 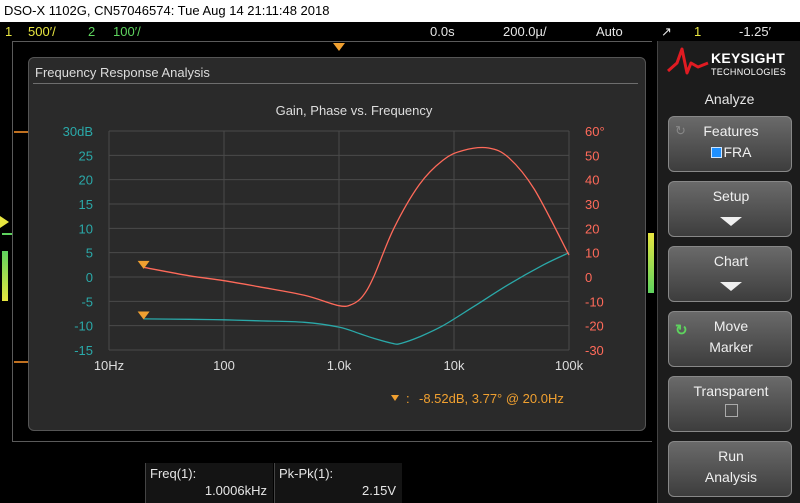 What do you see at coordinates (491, 398) in the screenshot?
I see `marker-readout-text: -8.52dB, 3.77° @ 20.0Hz` at bounding box center [491, 398].